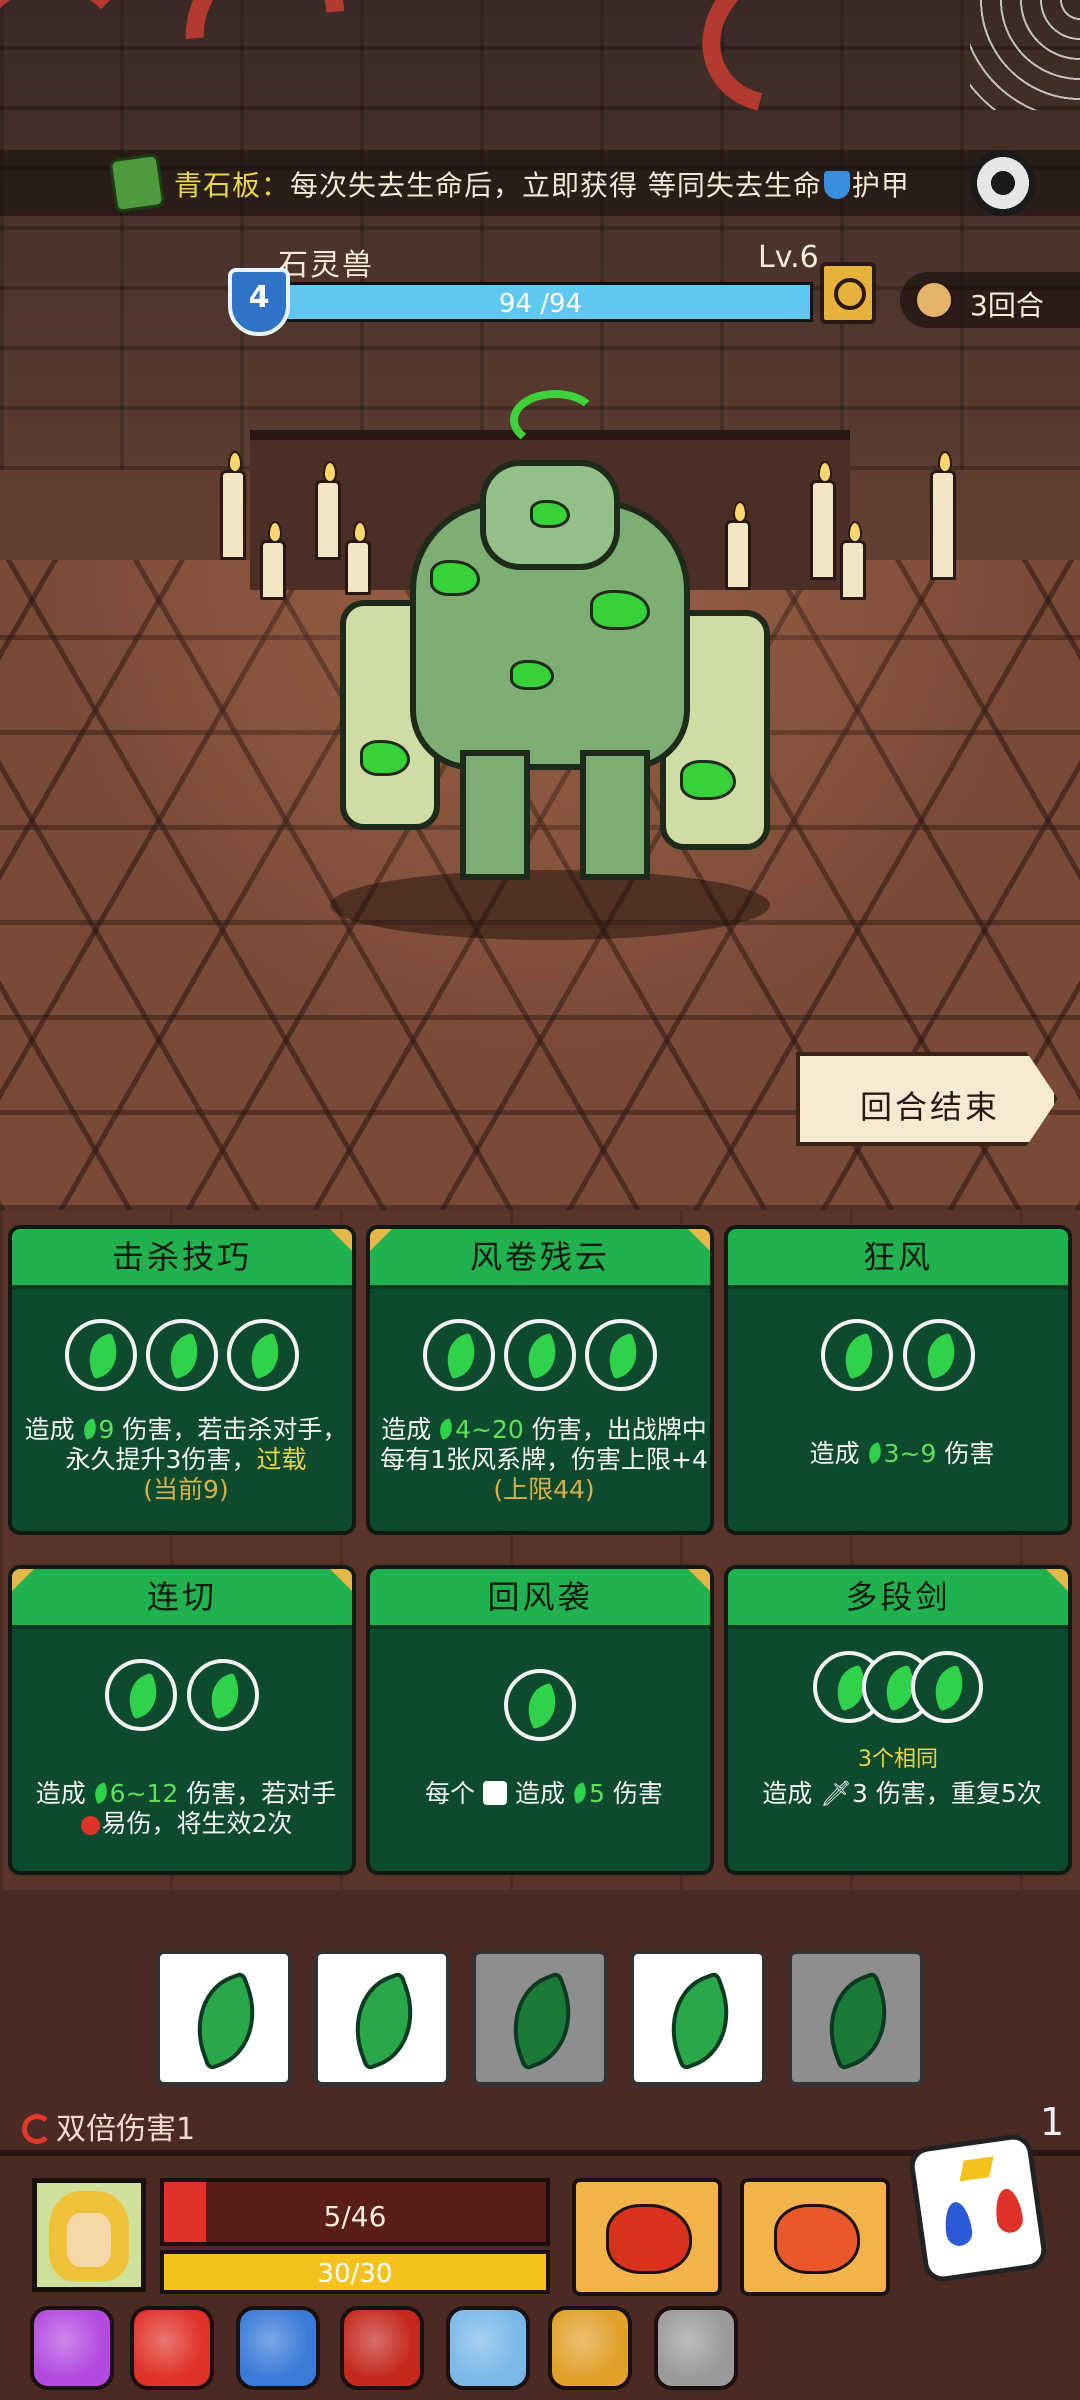  I want to click on double-damage-swirl-icon, so click(37, 2129).